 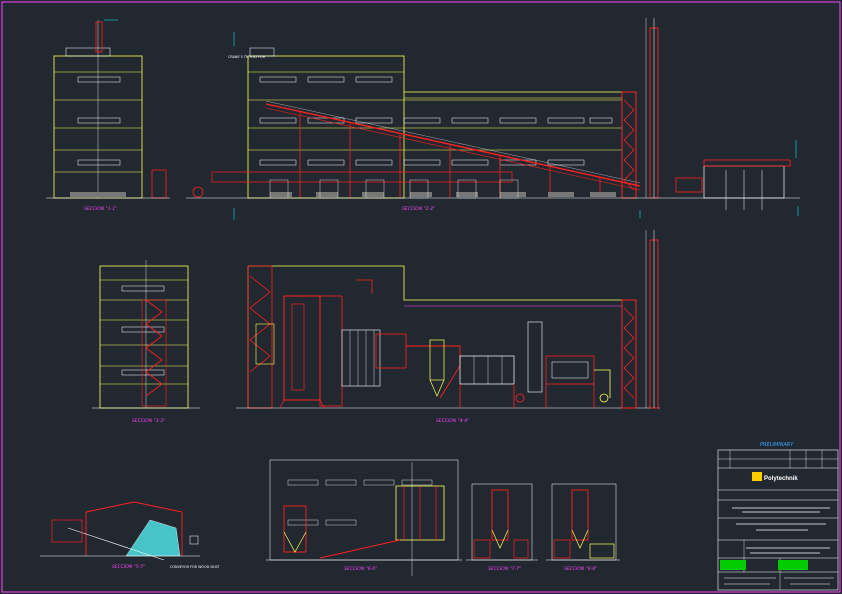 What do you see at coordinates (100, 209) in the screenshot?
I see `label-section-1-1: SECCION "1-1"` at bounding box center [100, 209].